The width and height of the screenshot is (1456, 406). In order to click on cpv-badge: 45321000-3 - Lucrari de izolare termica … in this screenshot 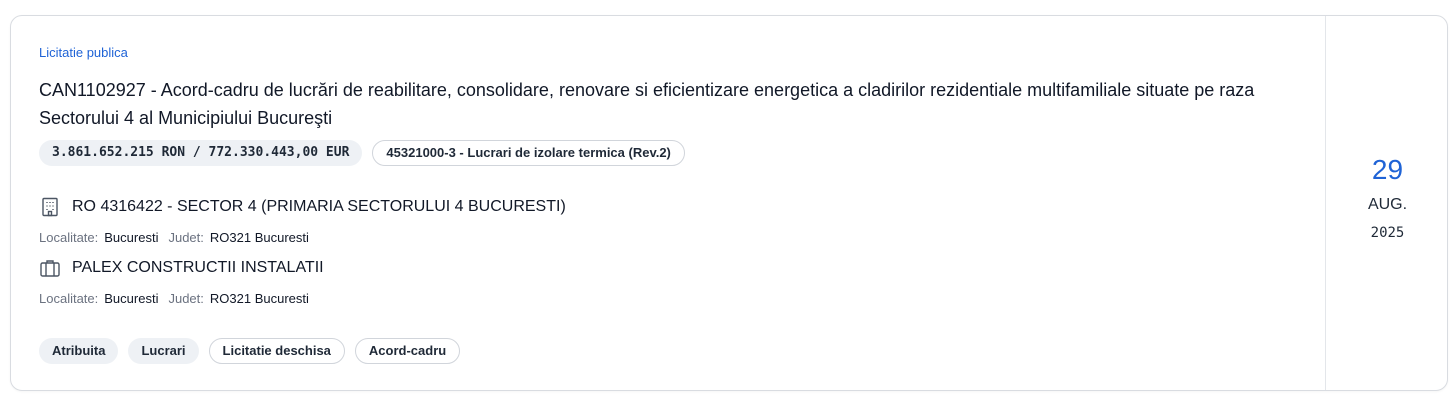, I will do `click(528, 153)`.